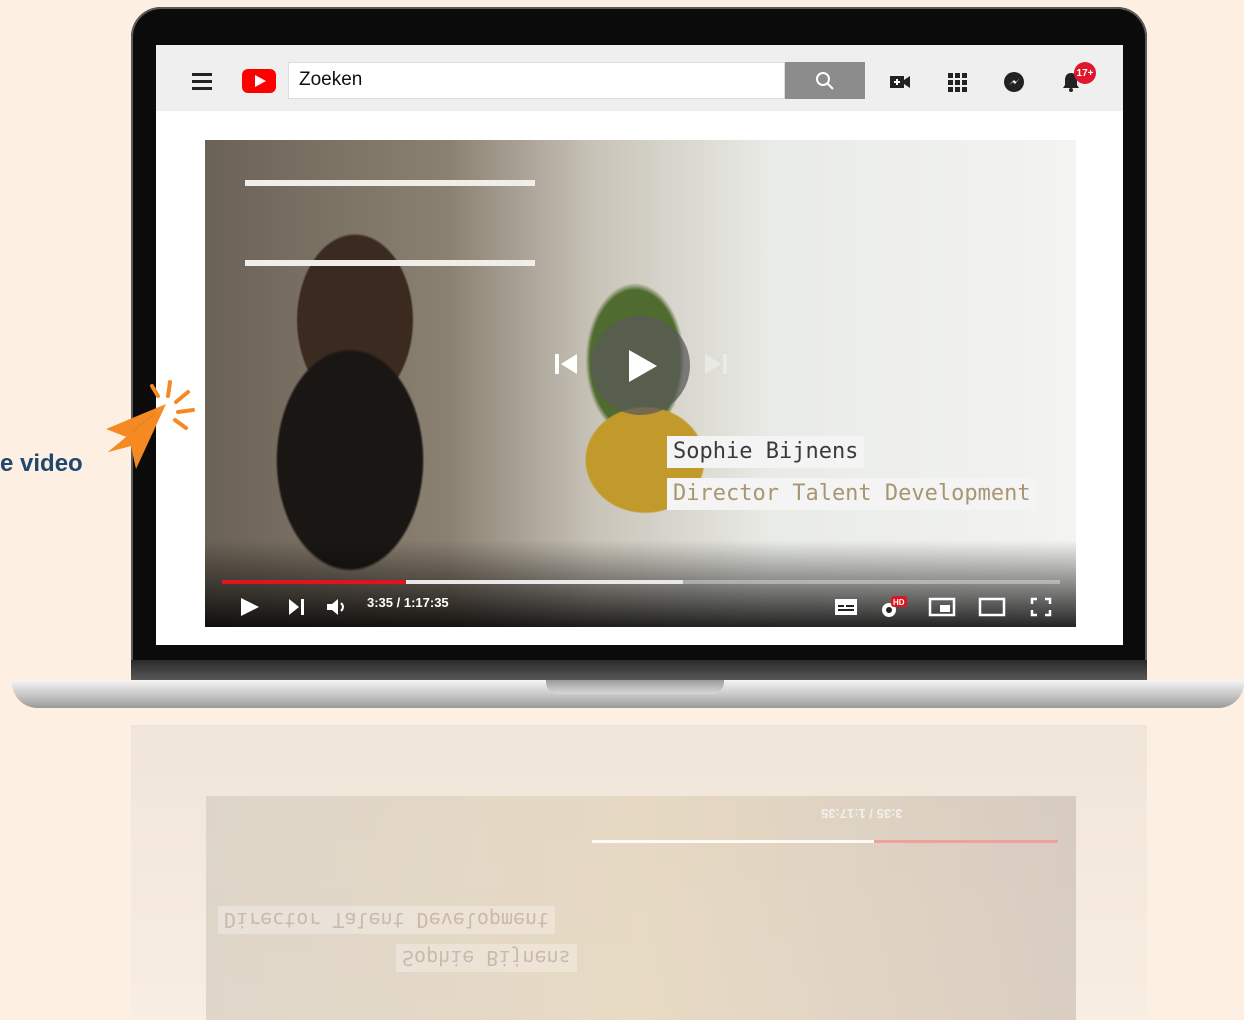  I want to click on hamburger-menu-icon, so click(202, 83).